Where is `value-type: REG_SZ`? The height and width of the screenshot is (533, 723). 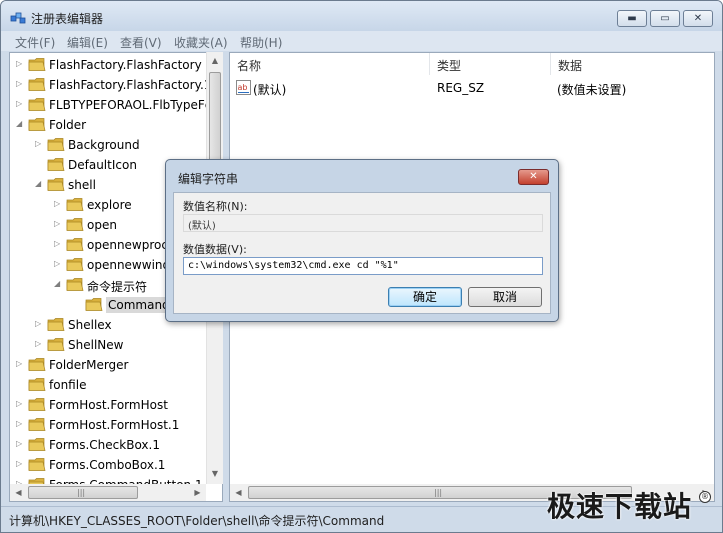 value-type: REG_SZ is located at coordinates (461, 88).